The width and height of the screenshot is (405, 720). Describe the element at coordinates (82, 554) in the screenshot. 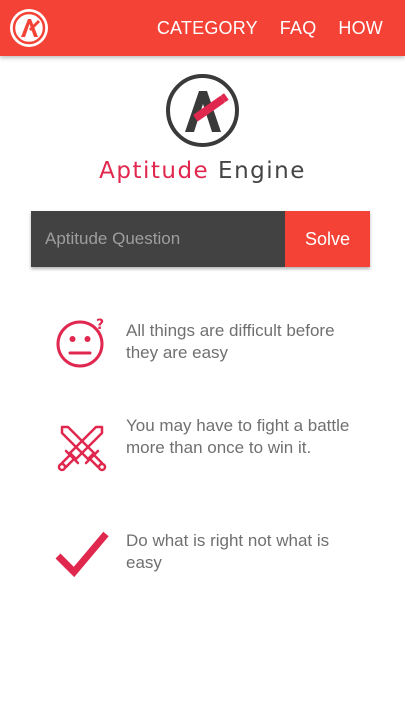

I see `checkmark-icon` at that location.